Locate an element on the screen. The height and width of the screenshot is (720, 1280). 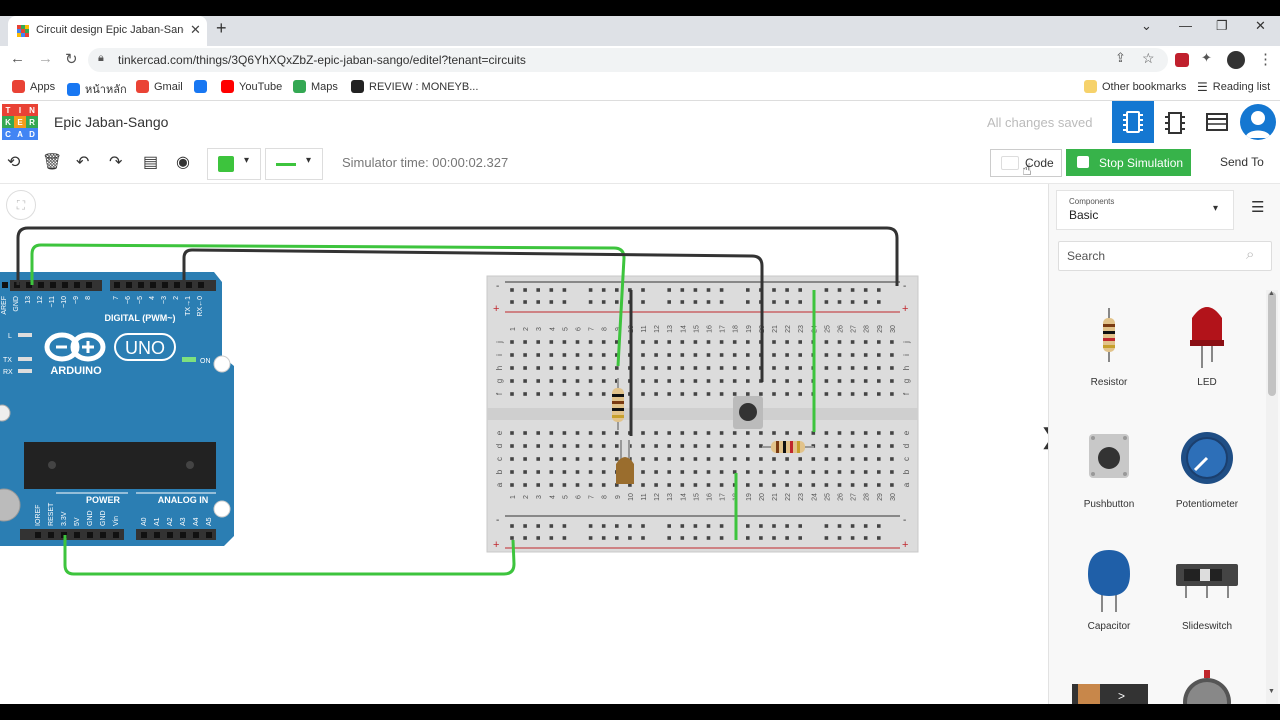
back-icon: ← is located at coordinates (17, 58).